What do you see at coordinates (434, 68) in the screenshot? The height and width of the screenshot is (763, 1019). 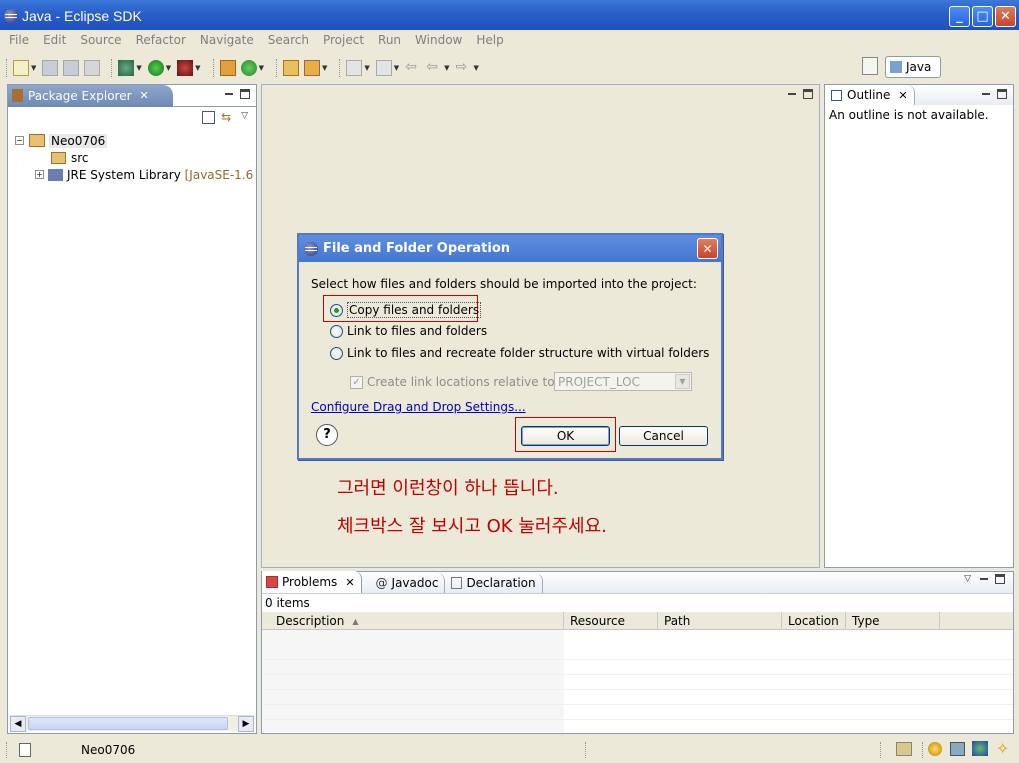 I see `back-icon: ⇦` at bounding box center [434, 68].